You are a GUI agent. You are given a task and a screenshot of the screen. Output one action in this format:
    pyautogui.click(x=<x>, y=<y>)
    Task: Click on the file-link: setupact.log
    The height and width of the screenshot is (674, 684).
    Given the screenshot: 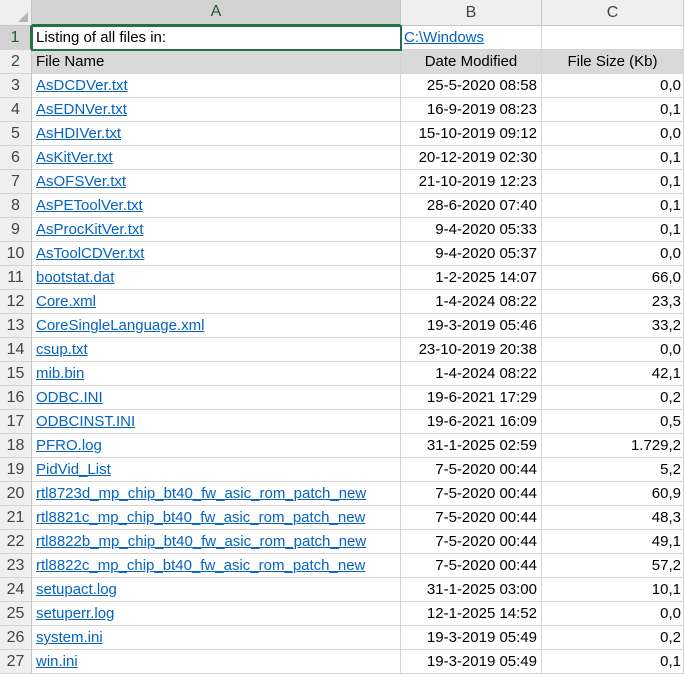 What is the action you would take?
    pyautogui.click(x=76, y=589)
    